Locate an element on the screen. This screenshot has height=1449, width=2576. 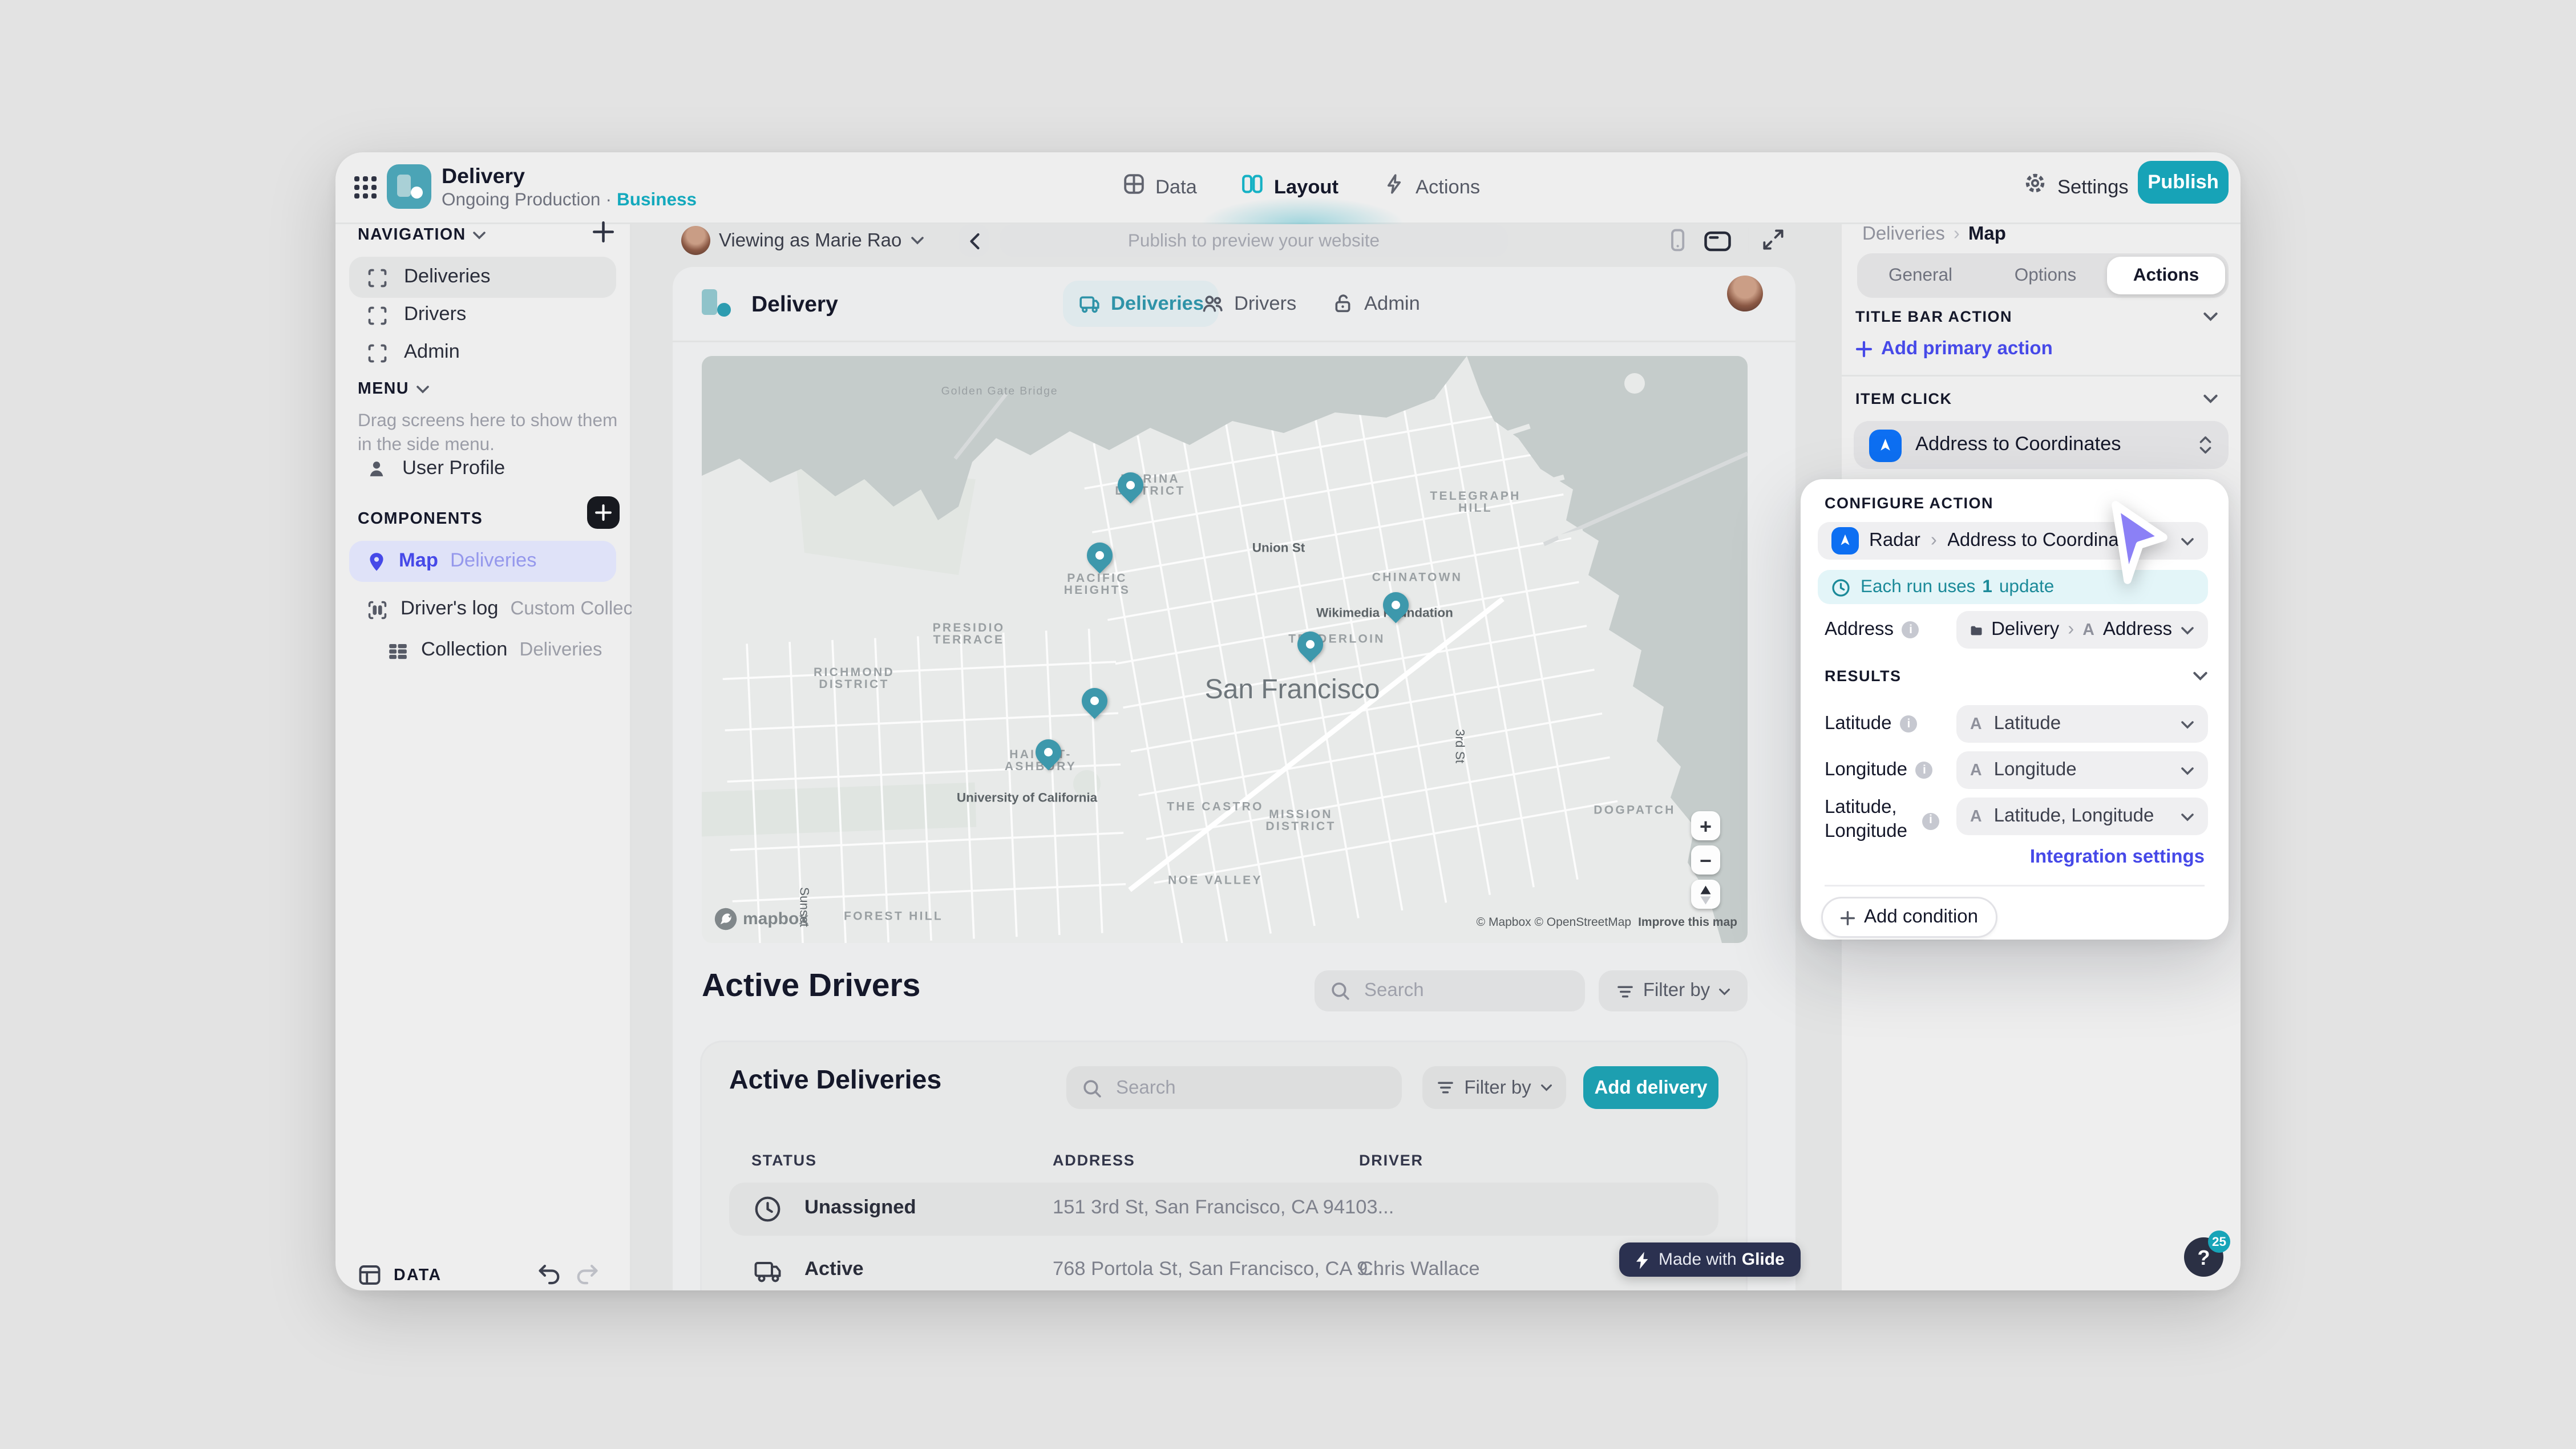
latlong-value-select: A Latitude, Longitude is located at coordinates (2082, 817).